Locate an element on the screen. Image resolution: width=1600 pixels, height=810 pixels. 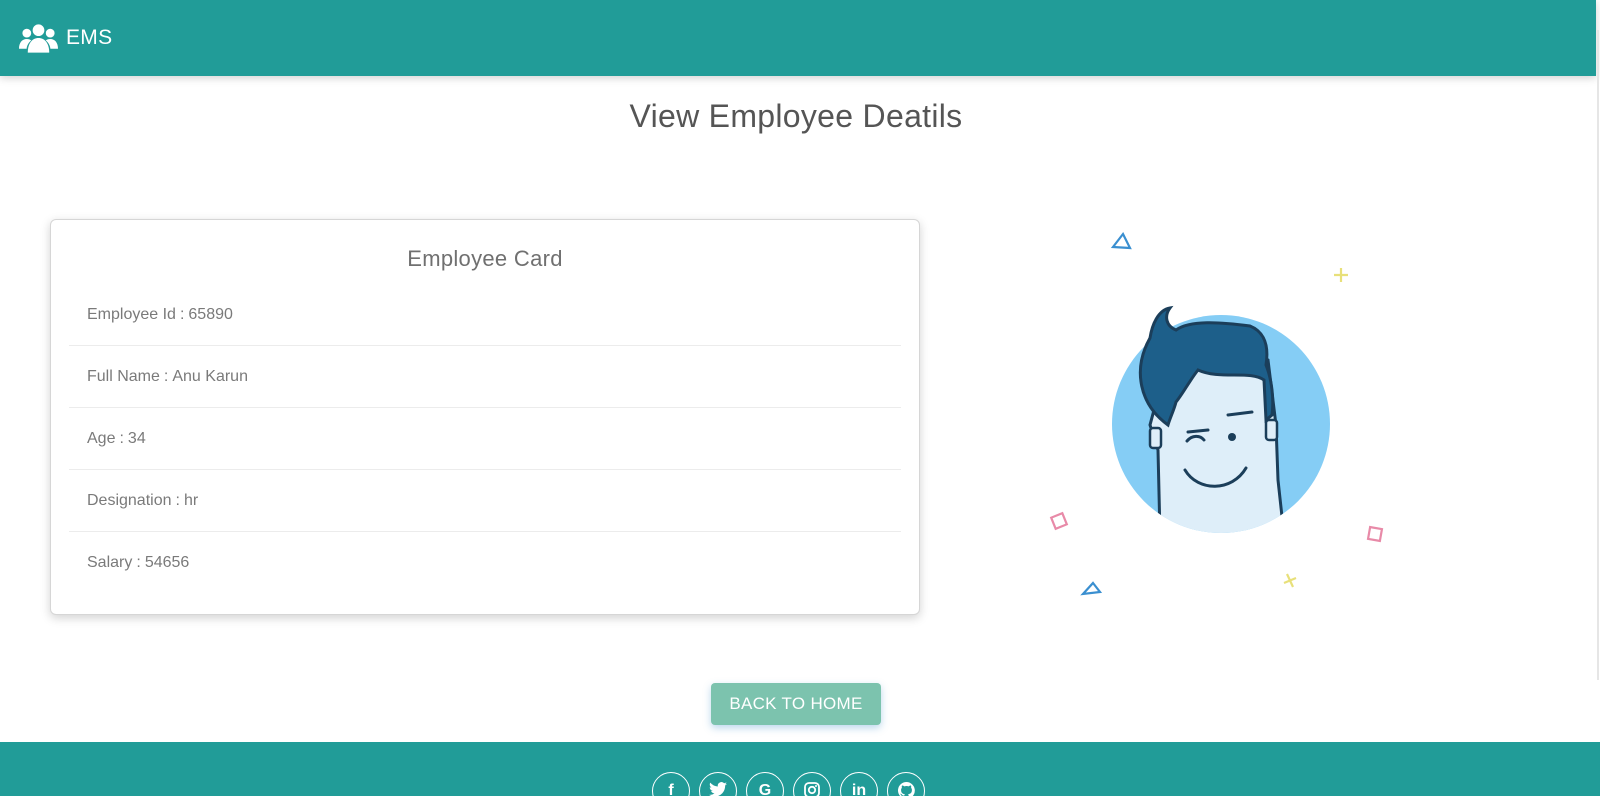
instagram-link is located at coordinates (812, 791).